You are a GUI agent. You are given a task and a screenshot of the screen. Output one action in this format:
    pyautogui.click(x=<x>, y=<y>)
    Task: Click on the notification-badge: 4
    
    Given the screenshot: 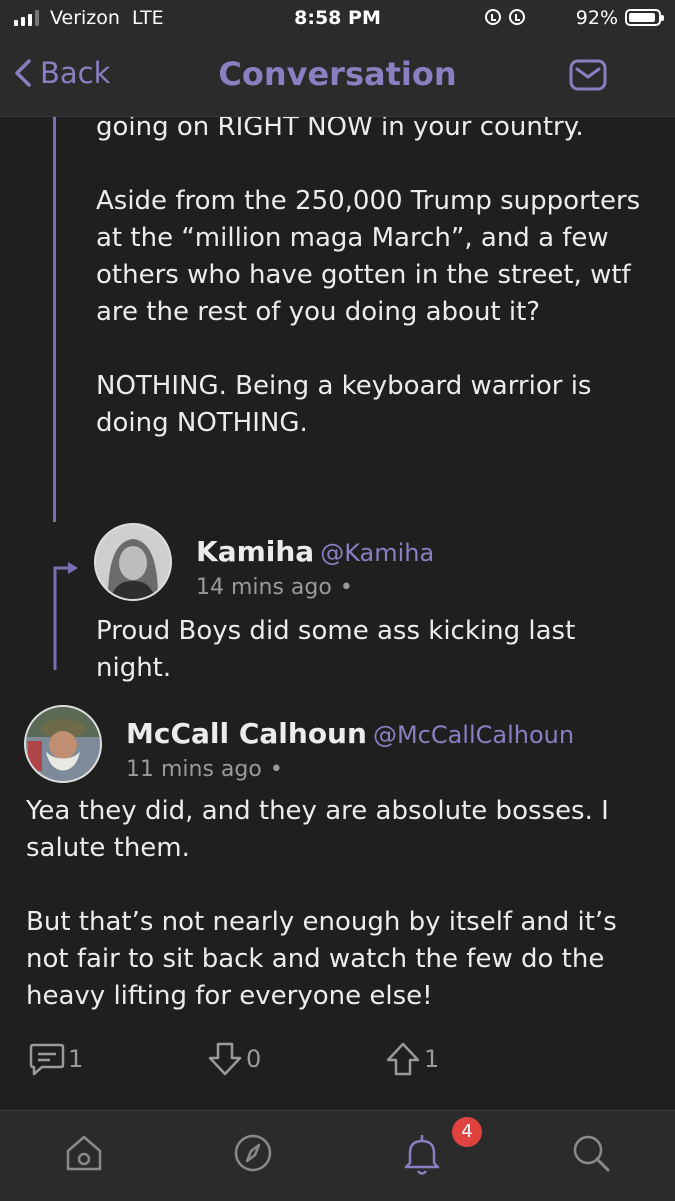 What is the action you would take?
    pyautogui.click(x=467, y=1132)
    